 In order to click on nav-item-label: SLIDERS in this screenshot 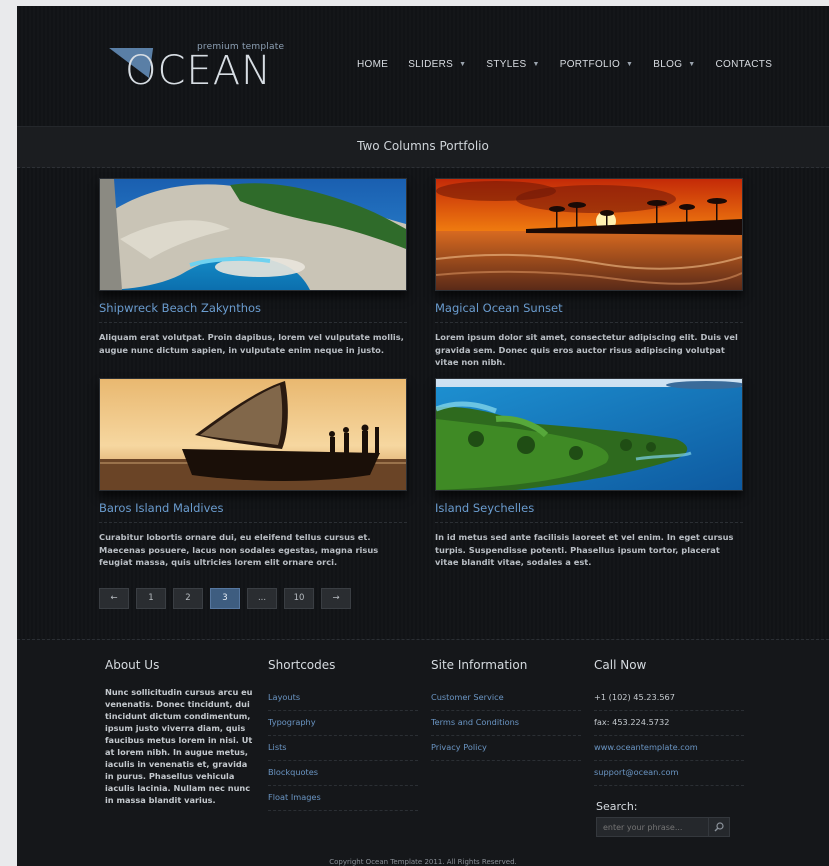, I will do `click(431, 64)`.